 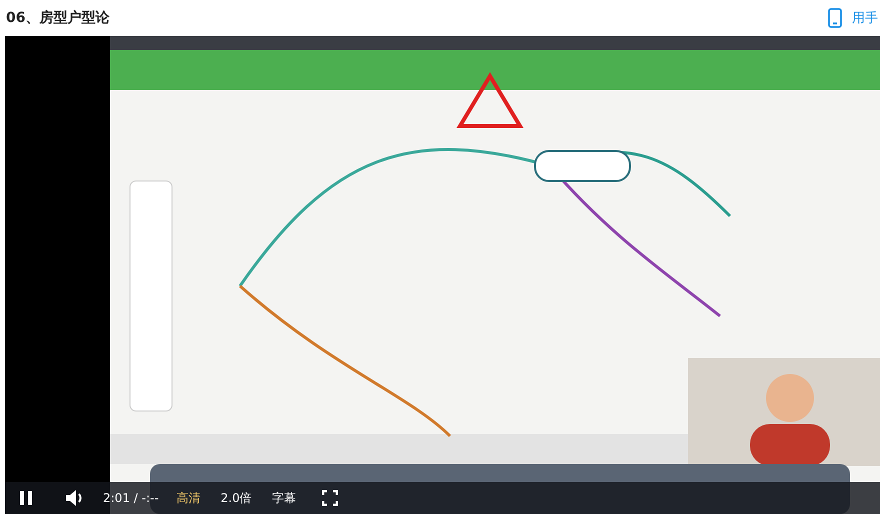 What do you see at coordinates (58, 18) in the screenshot?
I see `lesson-title: 06、房型户型论` at bounding box center [58, 18].